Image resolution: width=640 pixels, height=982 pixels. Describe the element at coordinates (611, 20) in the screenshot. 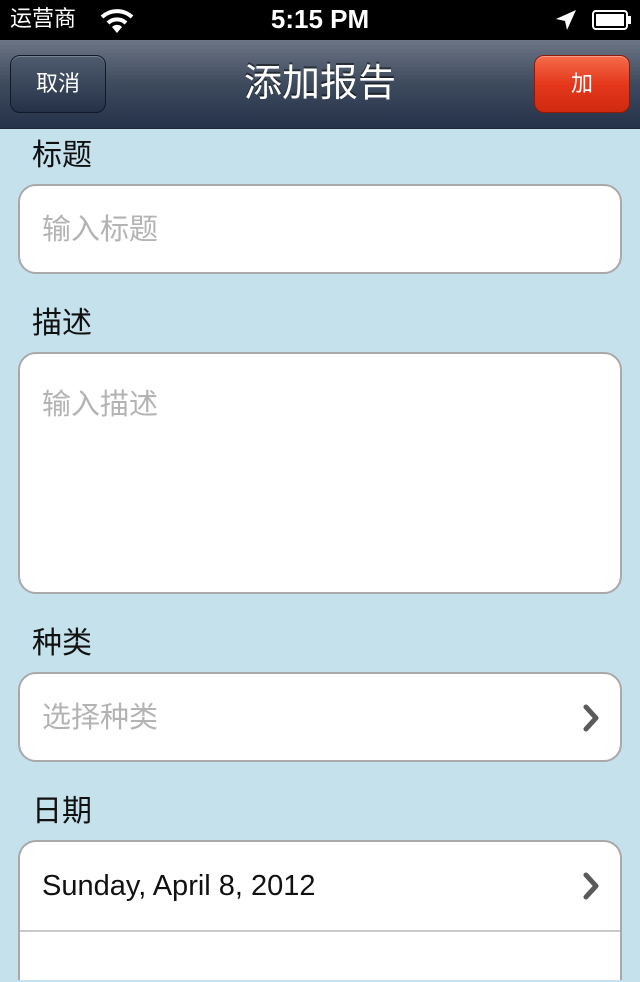

I see `battery-icon` at that location.